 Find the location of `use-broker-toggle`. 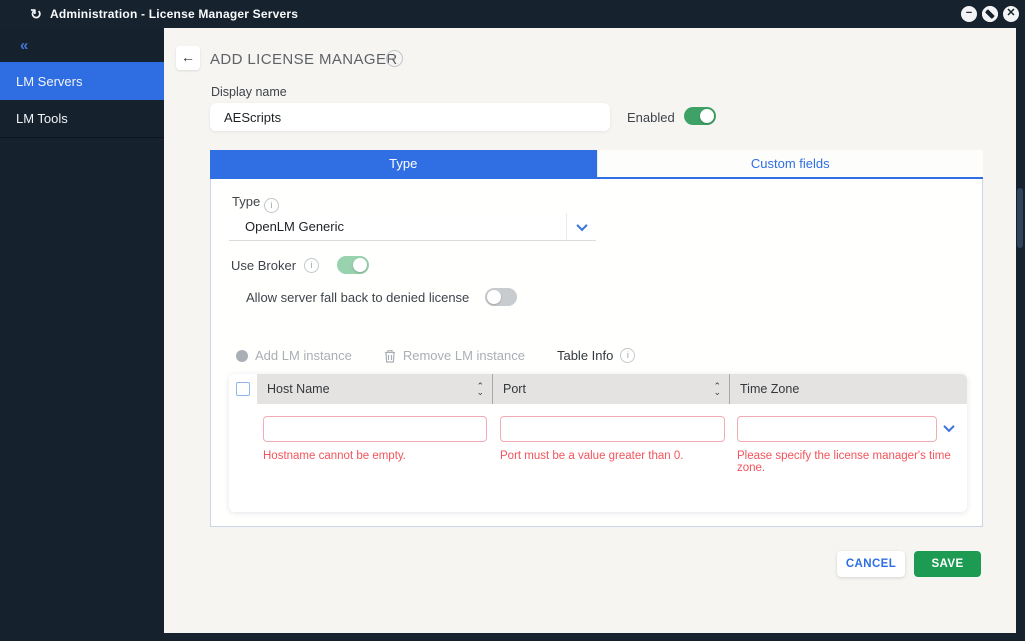

use-broker-toggle is located at coordinates (353, 265).